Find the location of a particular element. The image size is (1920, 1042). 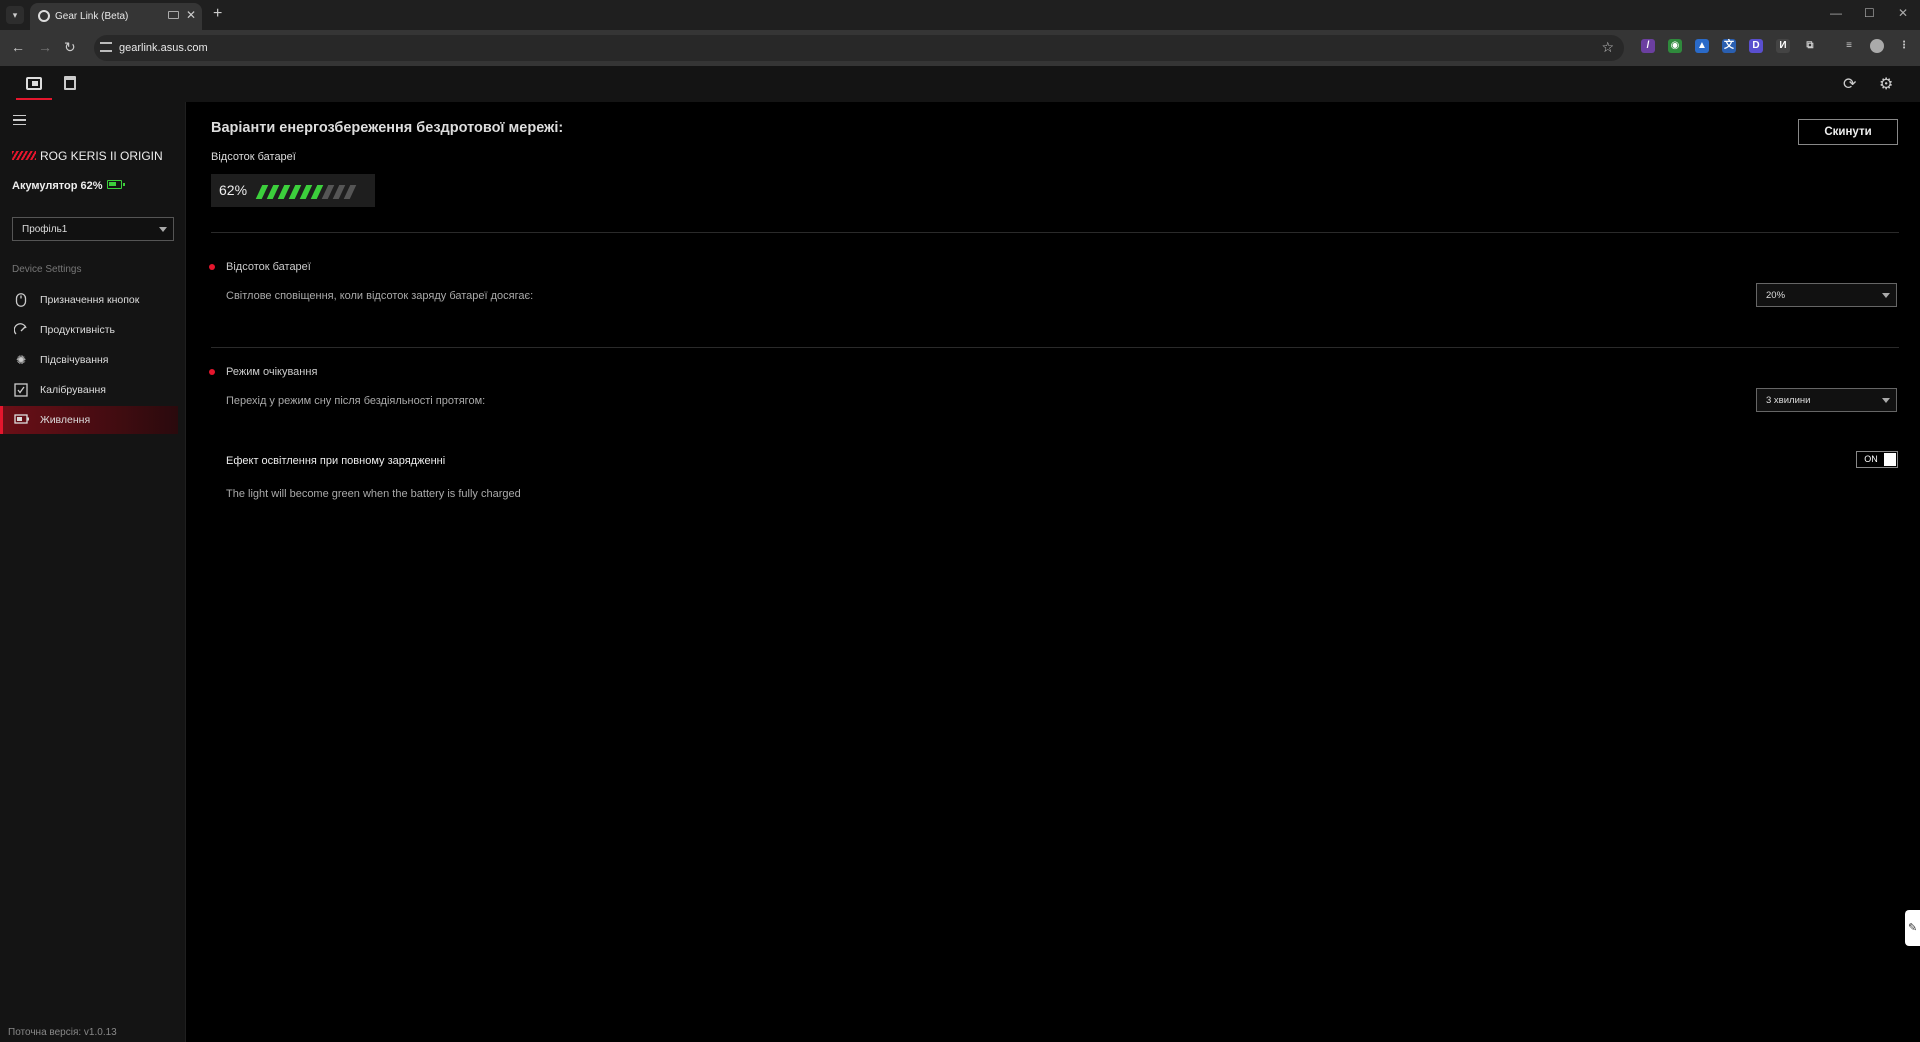

battery-icon is located at coordinates (116, 184).